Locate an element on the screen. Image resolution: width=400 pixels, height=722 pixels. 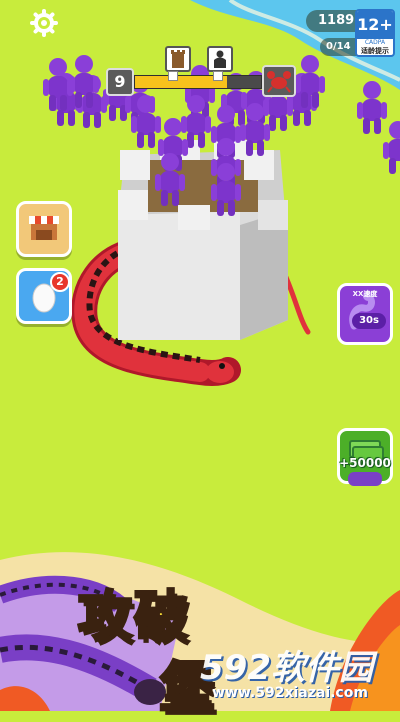
age-rating-note: 适龄提示 is located at coordinates (375, 51).